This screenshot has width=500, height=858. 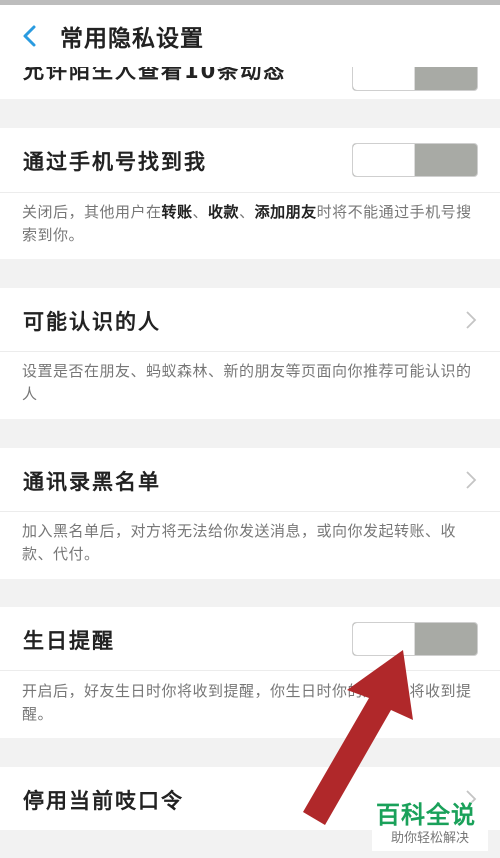 What do you see at coordinates (247, 382) in the screenshot?
I see `people-you-may-know-desc: 设置是否在朋友、蚂蚁森林、新的朋友等页面向你推荐可能认识的人` at bounding box center [247, 382].